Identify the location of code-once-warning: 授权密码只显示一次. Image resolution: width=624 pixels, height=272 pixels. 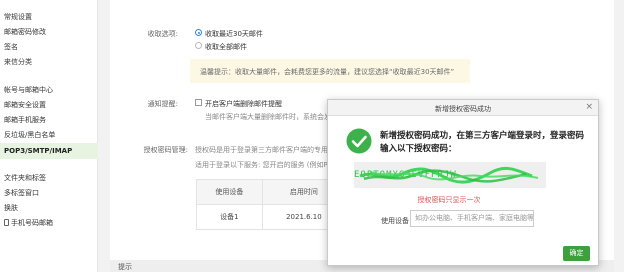
(449, 200).